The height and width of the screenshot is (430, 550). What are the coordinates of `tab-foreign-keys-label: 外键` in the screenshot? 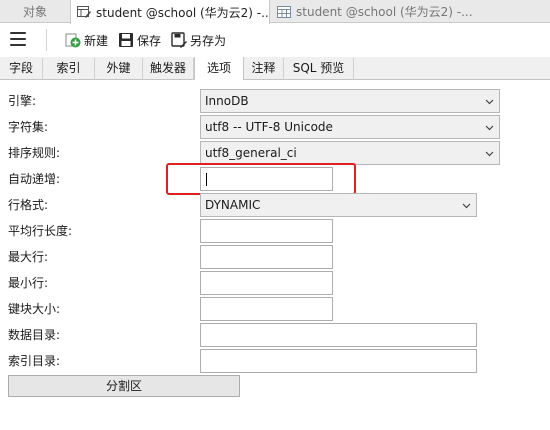 It's located at (118, 68).